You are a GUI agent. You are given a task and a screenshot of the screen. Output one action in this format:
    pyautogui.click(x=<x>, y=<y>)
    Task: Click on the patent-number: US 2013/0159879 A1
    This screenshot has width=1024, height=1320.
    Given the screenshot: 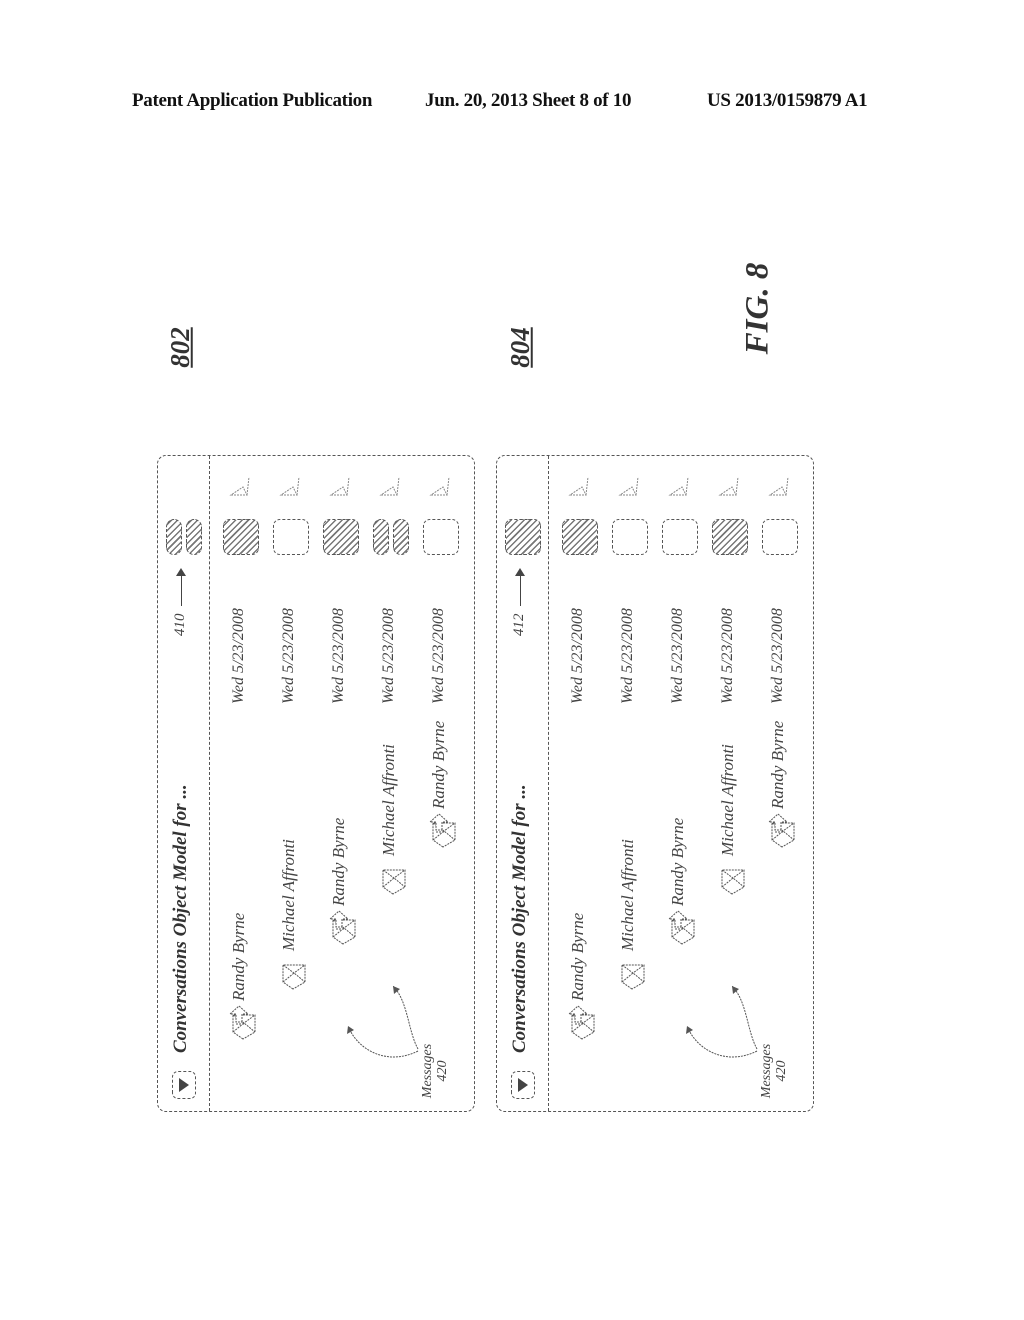 What is the action you would take?
    pyautogui.click(x=787, y=100)
    